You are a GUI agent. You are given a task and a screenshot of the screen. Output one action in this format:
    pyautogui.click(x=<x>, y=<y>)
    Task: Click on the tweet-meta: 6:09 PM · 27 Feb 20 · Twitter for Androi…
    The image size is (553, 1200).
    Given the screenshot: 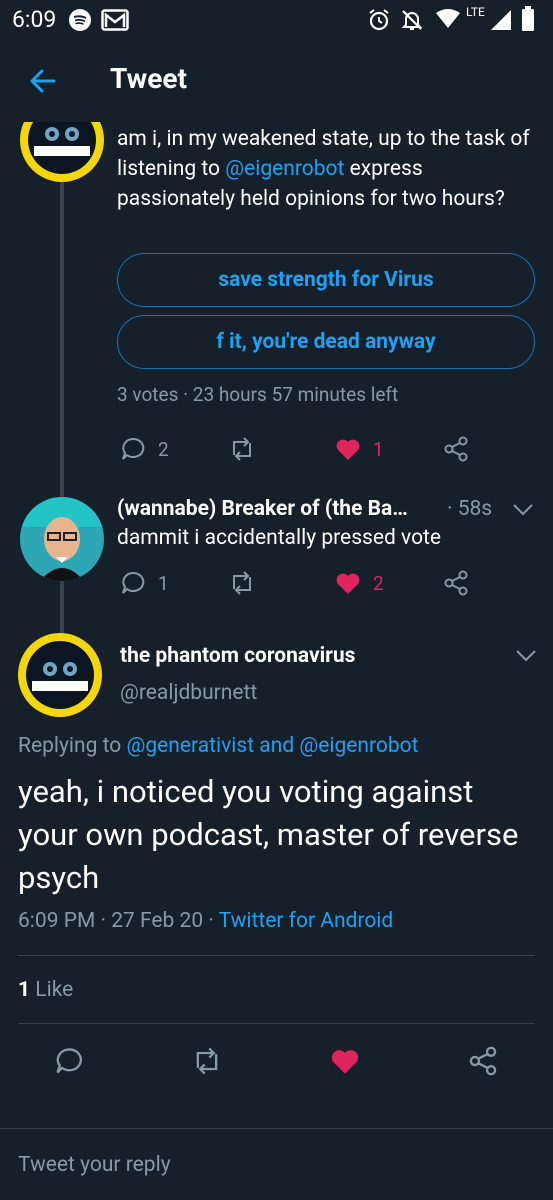 What is the action you would take?
    pyautogui.click(x=205, y=921)
    